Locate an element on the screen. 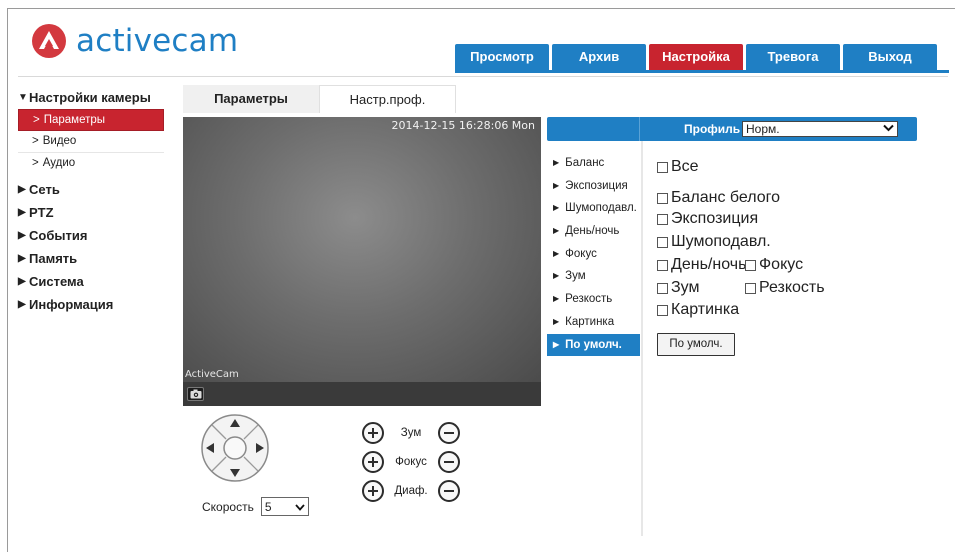  caret-right-icon: ▶ is located at coordinates (22, 304).